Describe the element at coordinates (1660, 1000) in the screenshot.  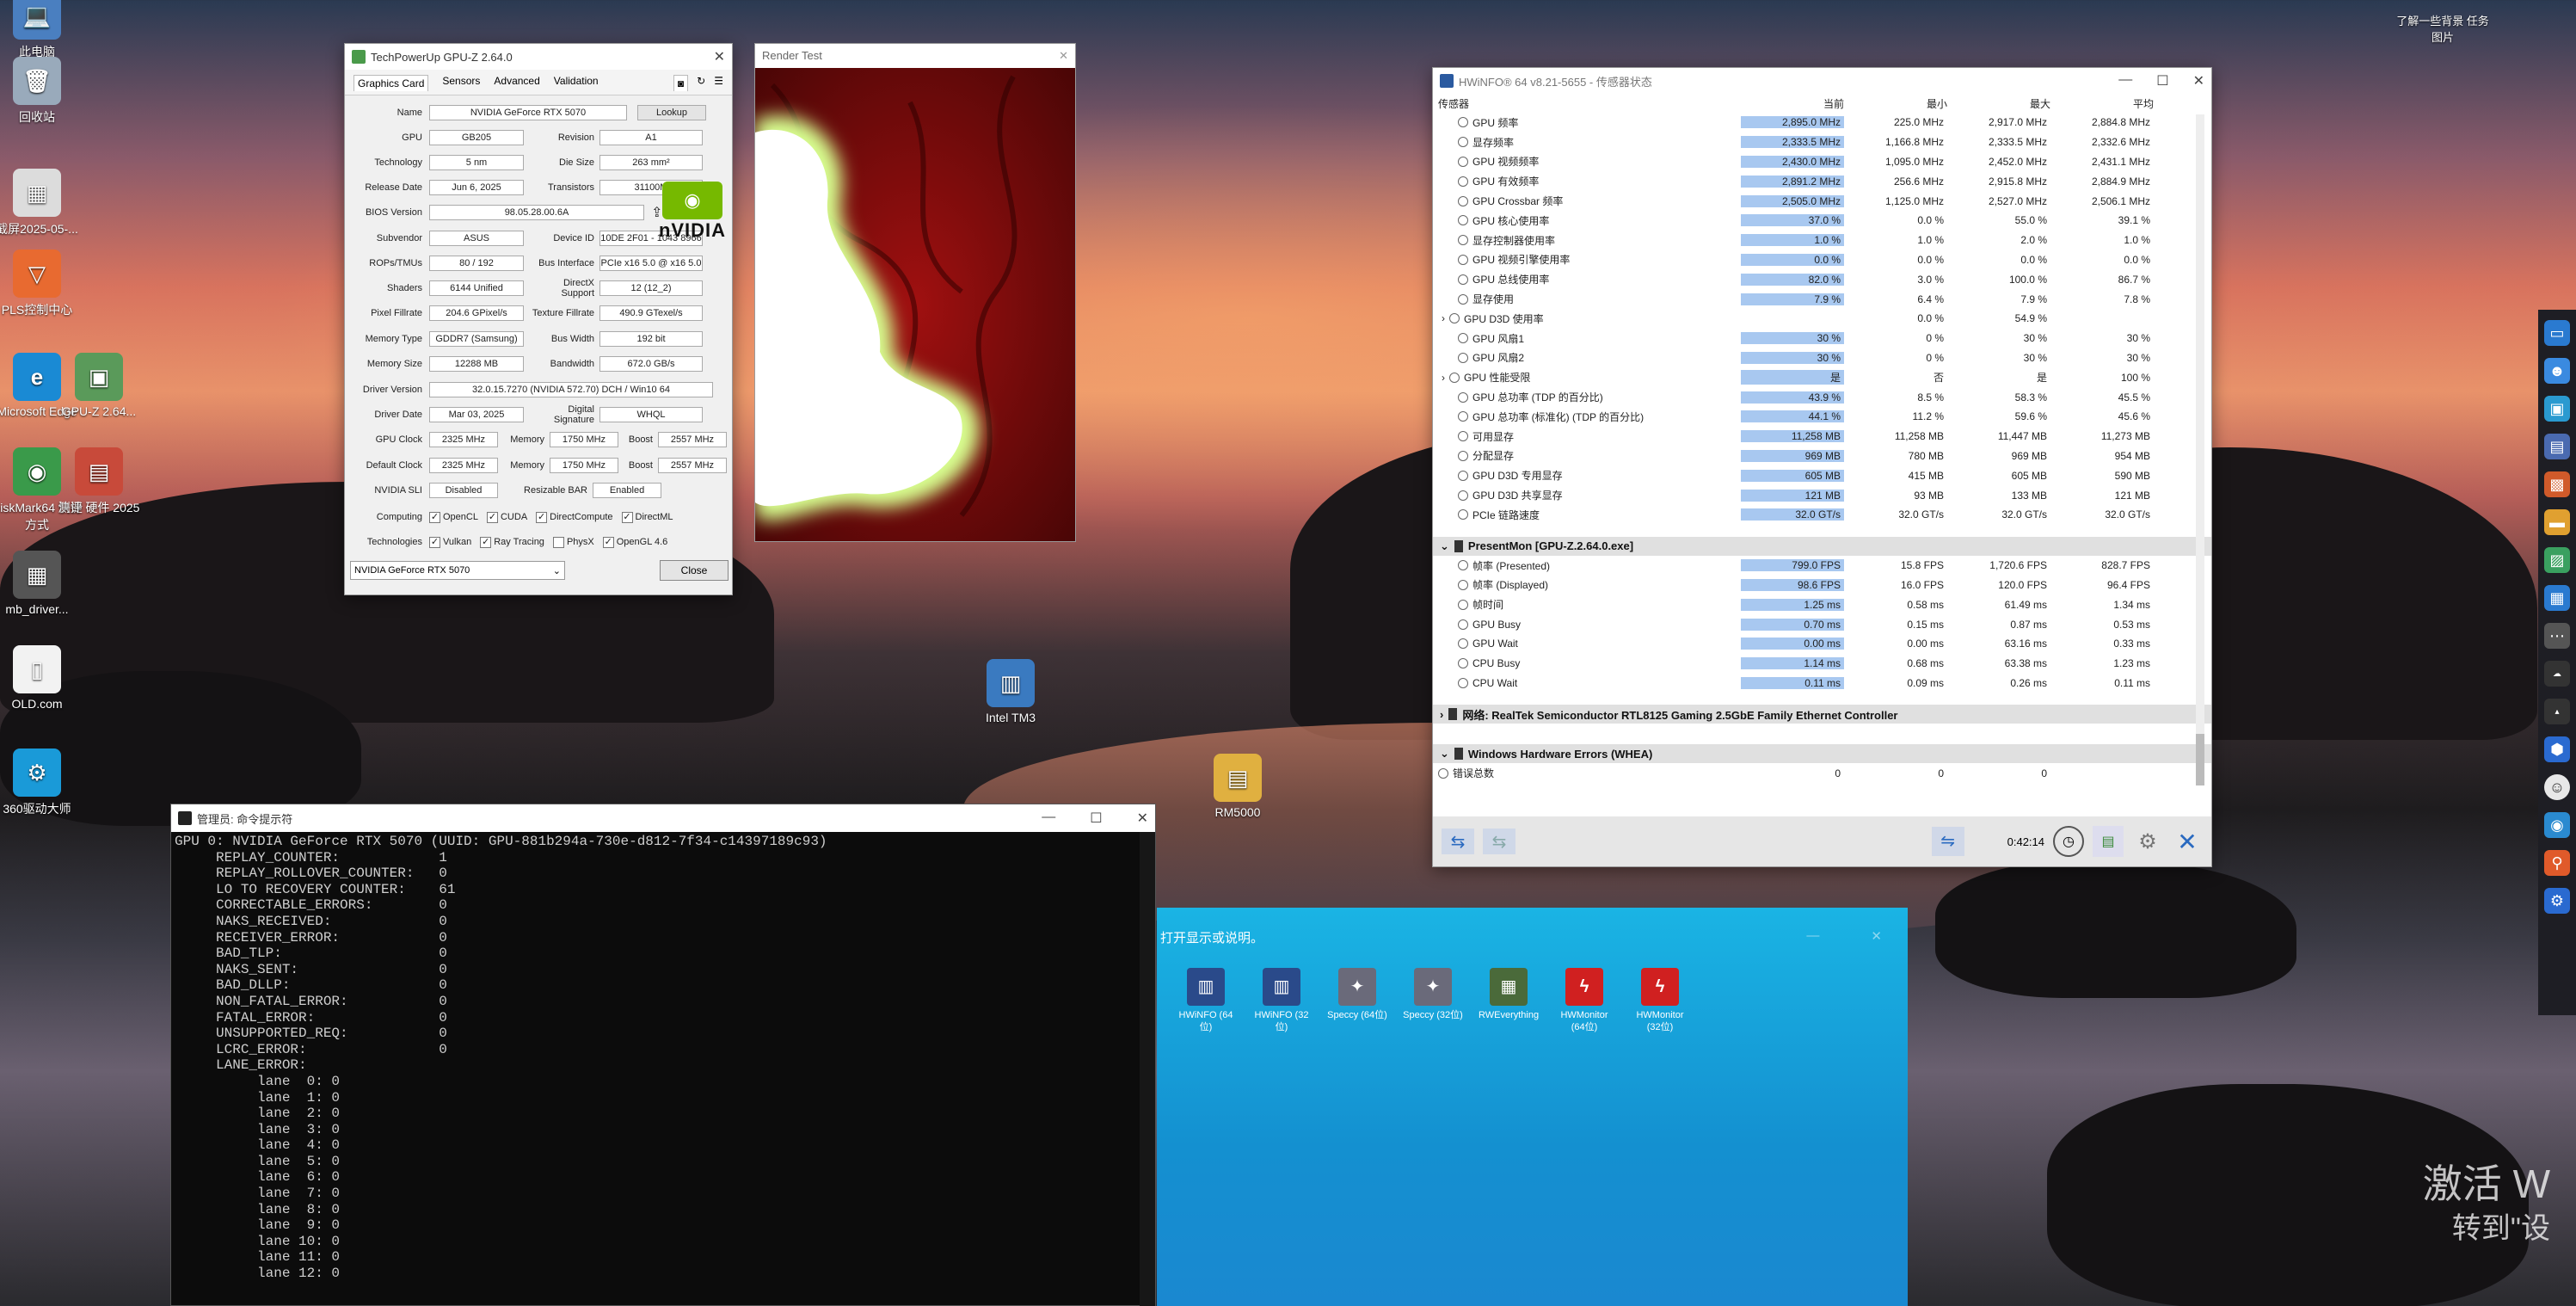
I see `app-shortcut: ϟ HWMonitor (32位)` at that location.